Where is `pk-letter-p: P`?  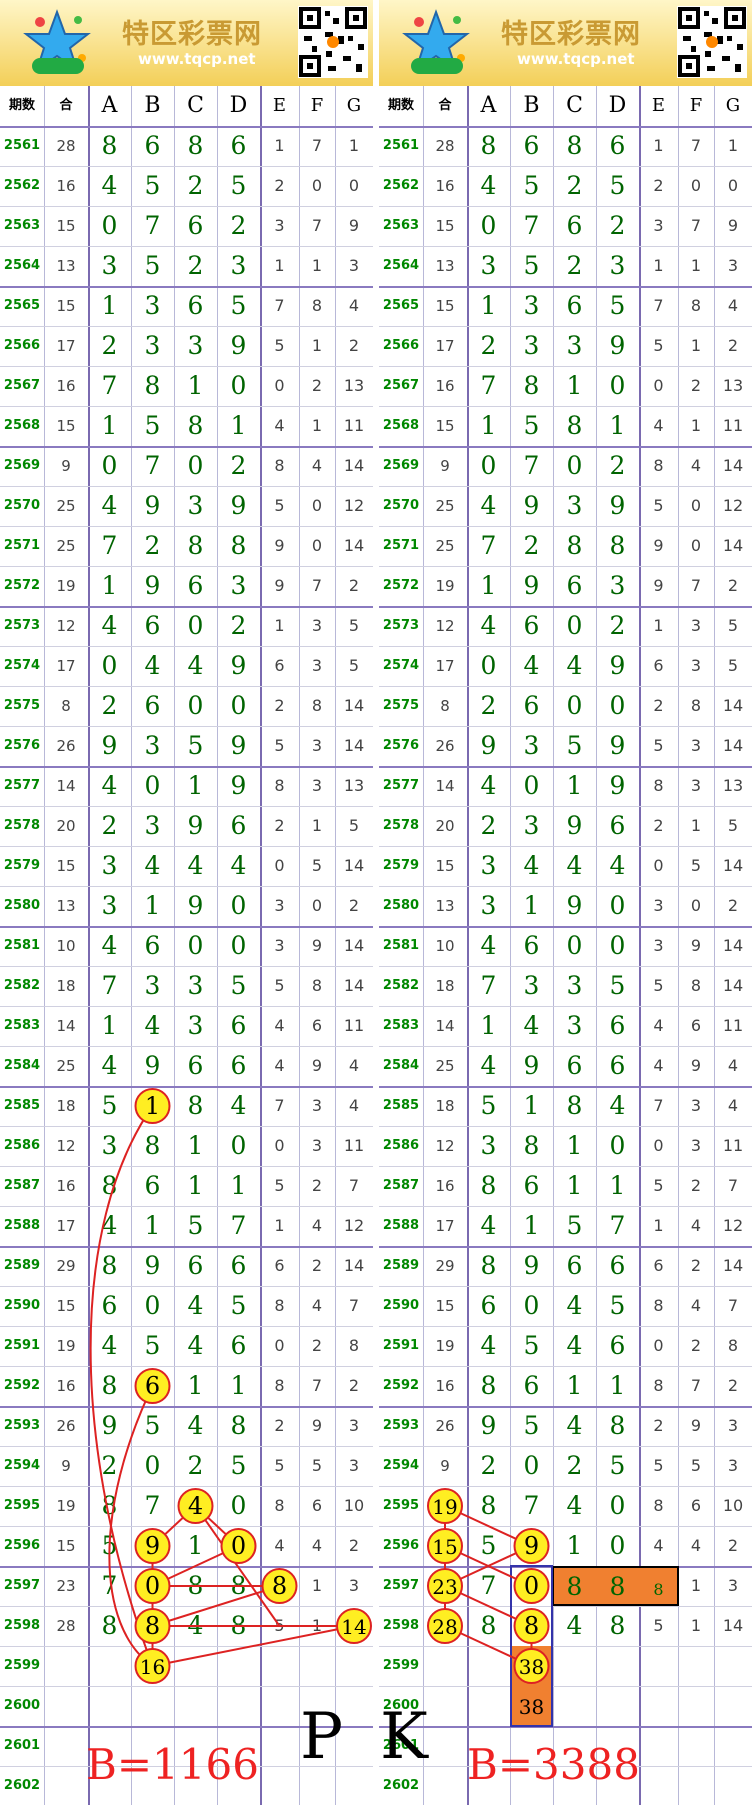 pk-letter-p: P is located at coordinates (322, 1737).